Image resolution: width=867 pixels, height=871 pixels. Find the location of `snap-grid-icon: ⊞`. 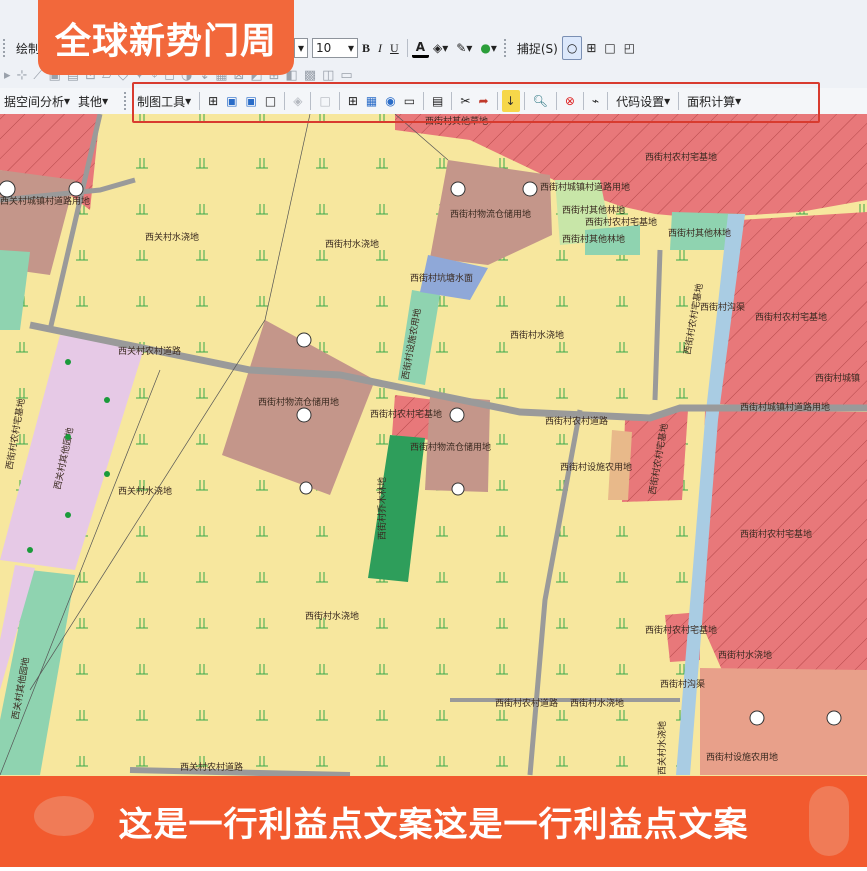

snap-grid-icon: ⊞ is located at coordinates (591, 48).